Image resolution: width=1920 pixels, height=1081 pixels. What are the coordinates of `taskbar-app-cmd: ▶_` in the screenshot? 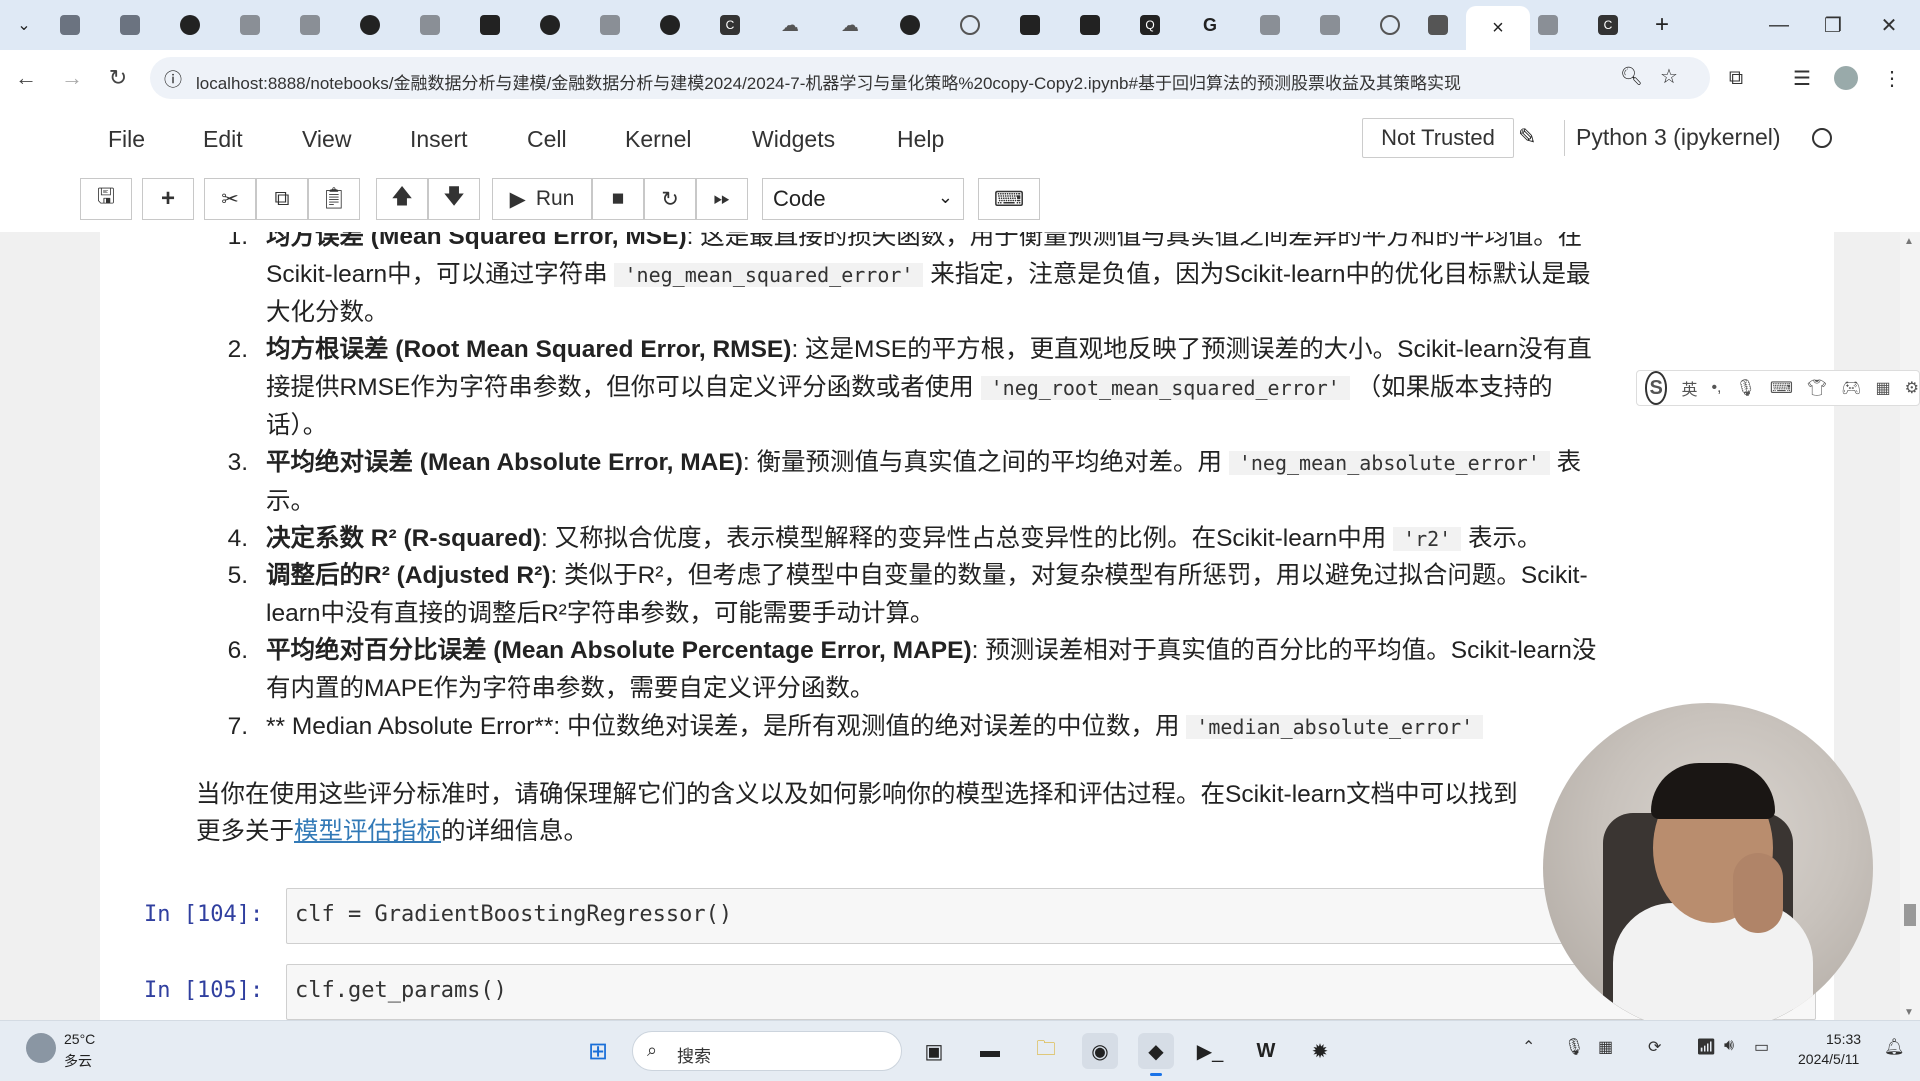 It's located at (1210, 1051).